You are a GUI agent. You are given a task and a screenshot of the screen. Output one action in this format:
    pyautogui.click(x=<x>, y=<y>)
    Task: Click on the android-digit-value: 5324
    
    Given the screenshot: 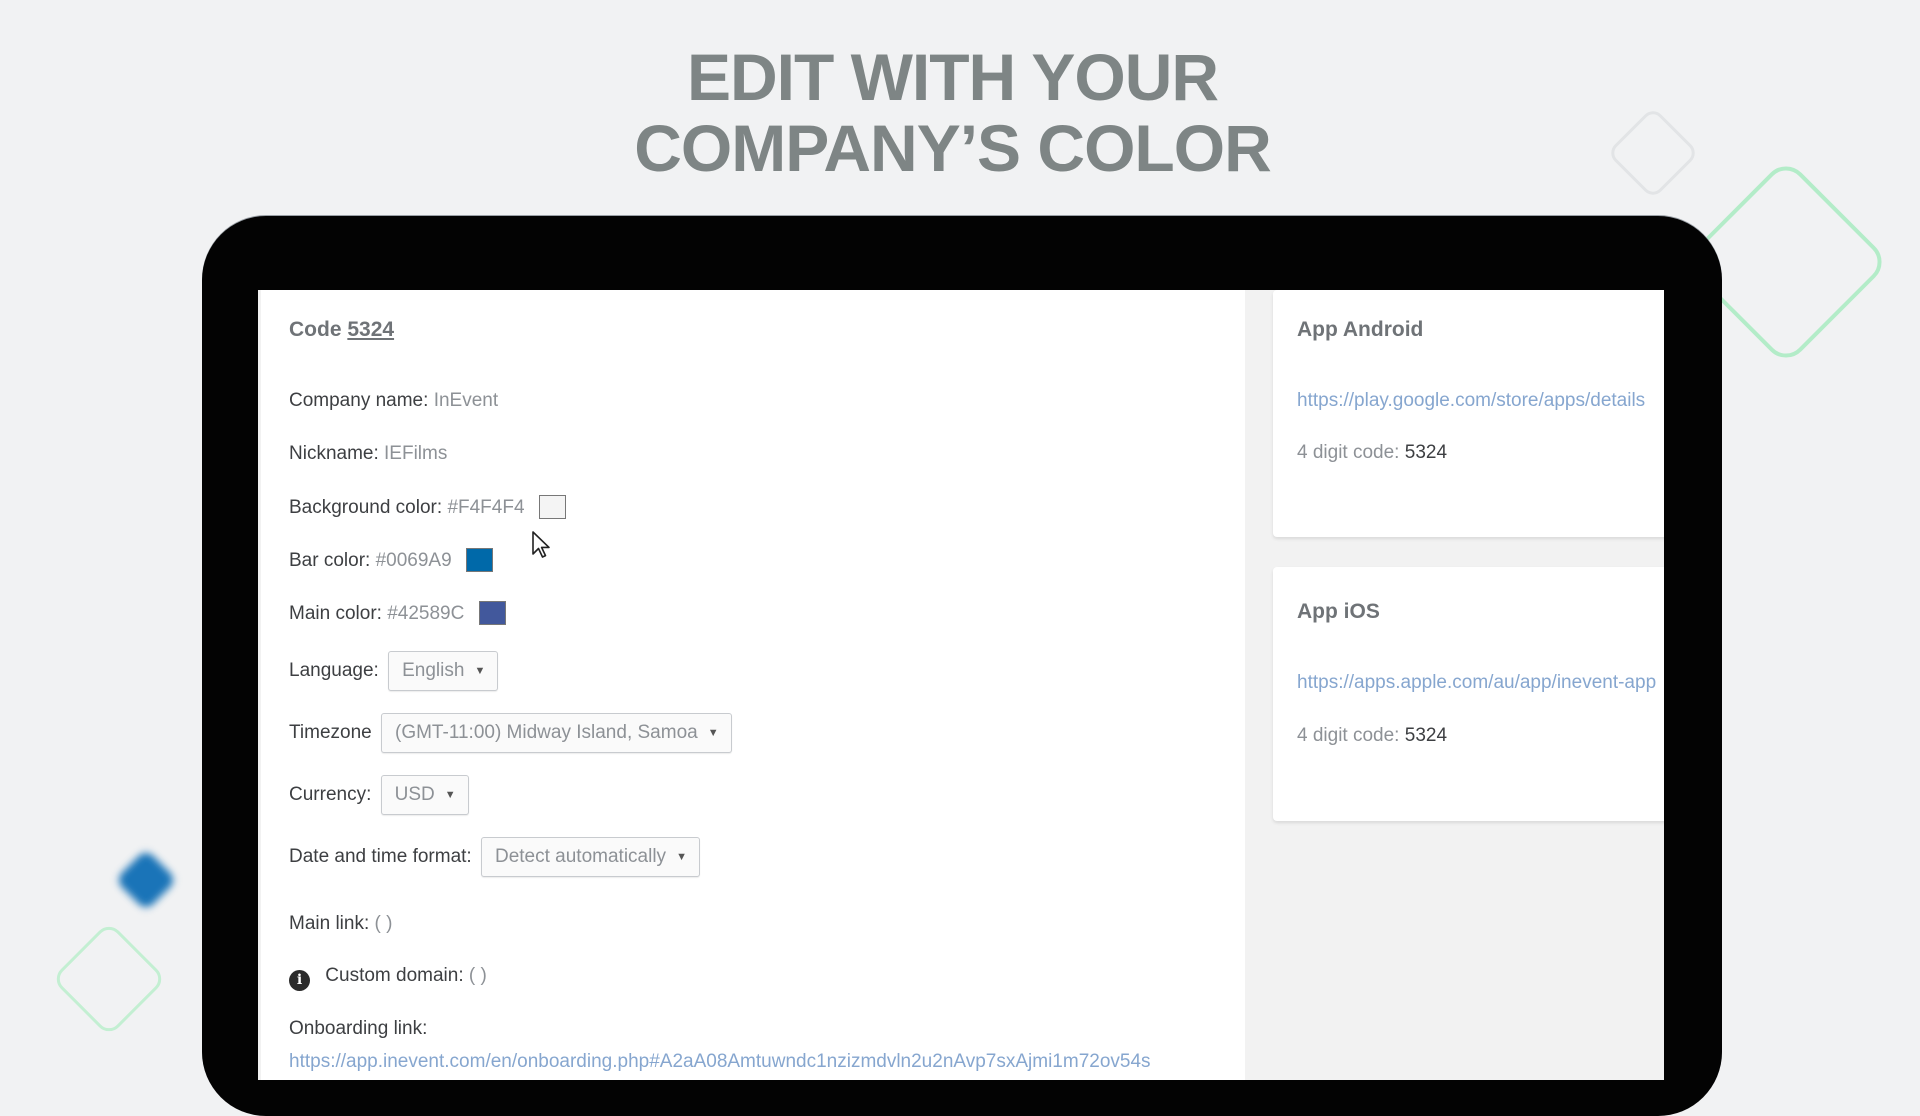 What is the action you would take?
    pyautogui.click(x=1426, y=452)
    